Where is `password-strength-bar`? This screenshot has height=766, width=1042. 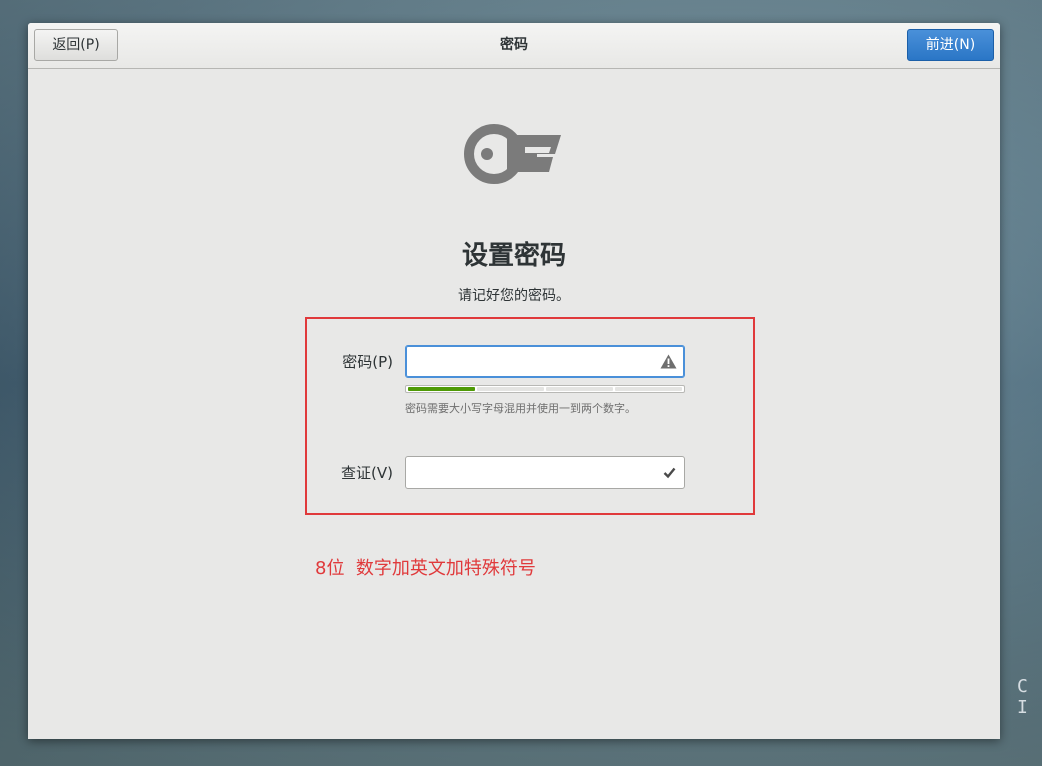
password-strength-bar is located at coordinates (545, 389).